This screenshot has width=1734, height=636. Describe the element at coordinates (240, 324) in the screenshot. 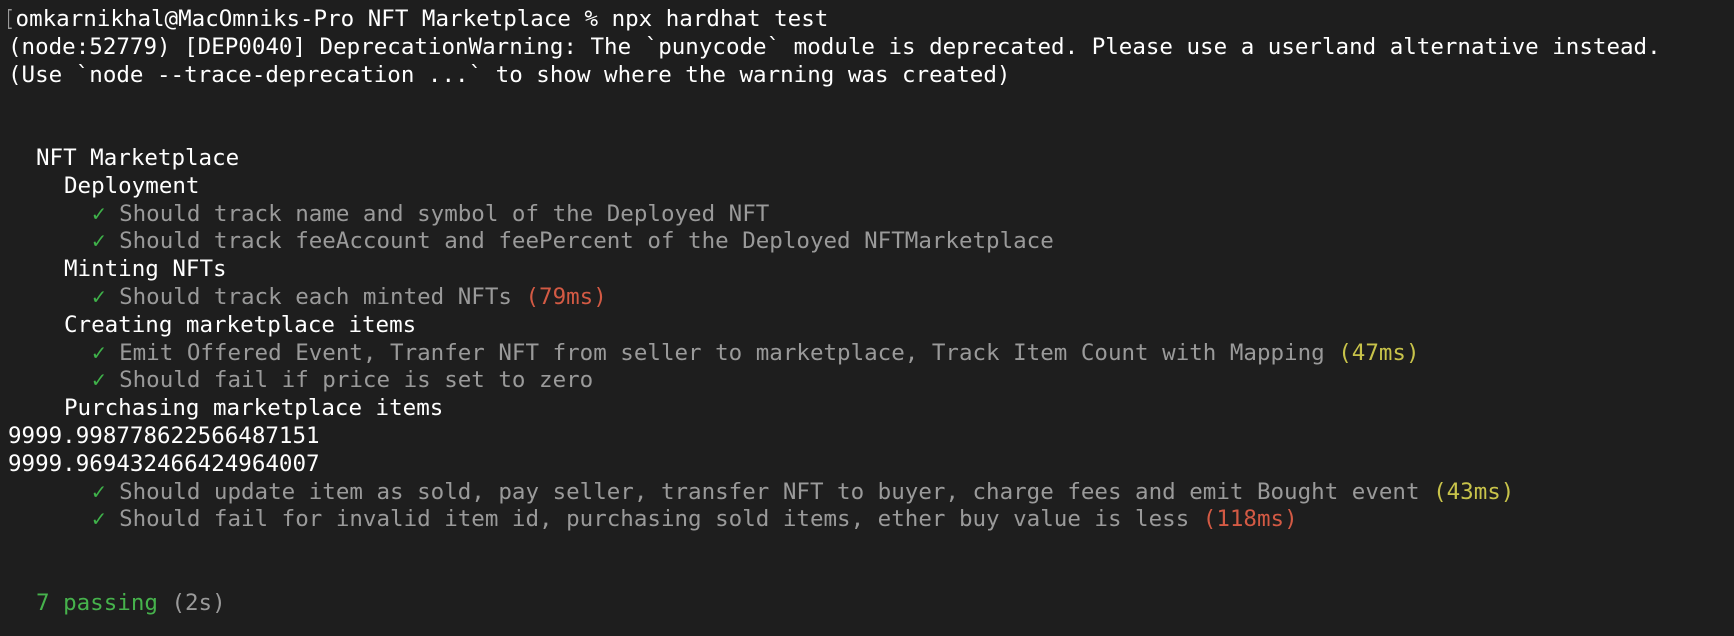

I see `group-title: Creating marketplace items` at that location.